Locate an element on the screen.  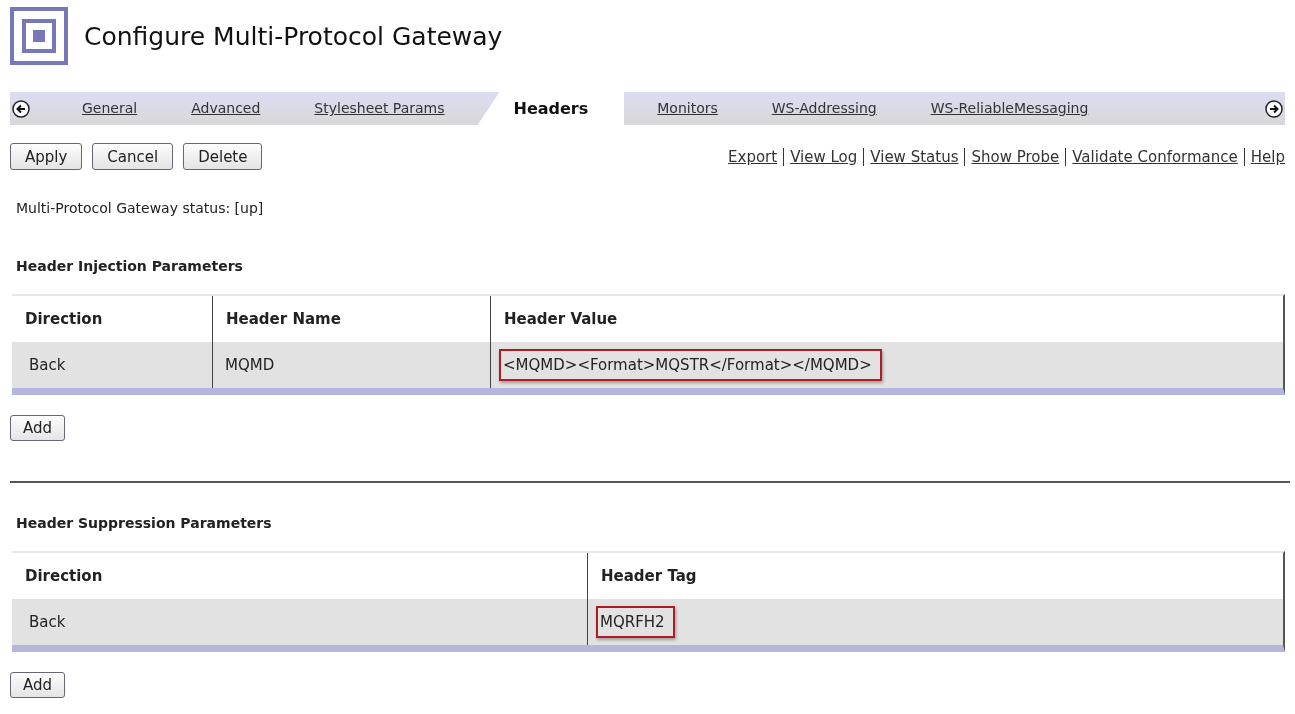
toolbar-link: Export is located at coordinates (753, 156).